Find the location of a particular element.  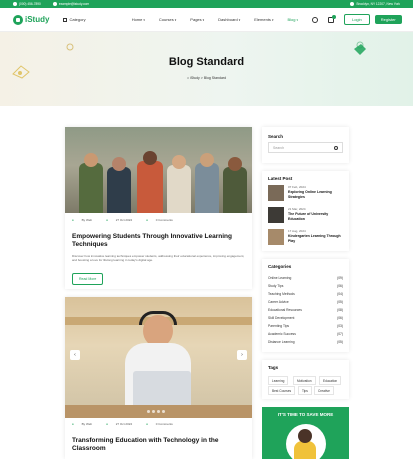

address-text: Brooklyn, NY 12207, New York is located at coordinates (378, 4).